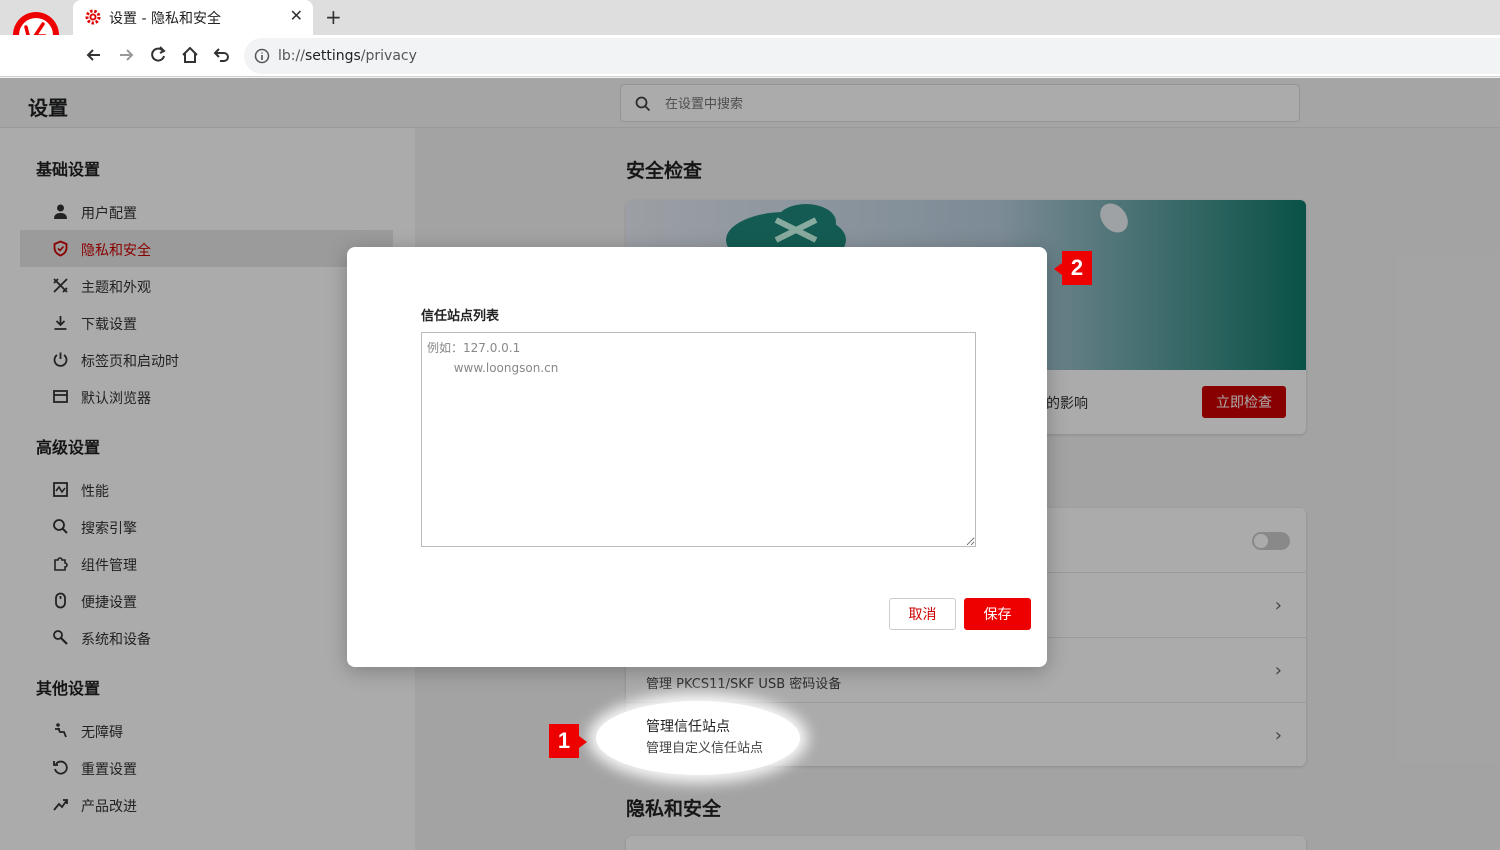 This screenshot has height=850, width=1500. I want to click on tab-title: 设置 - 隐私和安全, so click(165, 19).